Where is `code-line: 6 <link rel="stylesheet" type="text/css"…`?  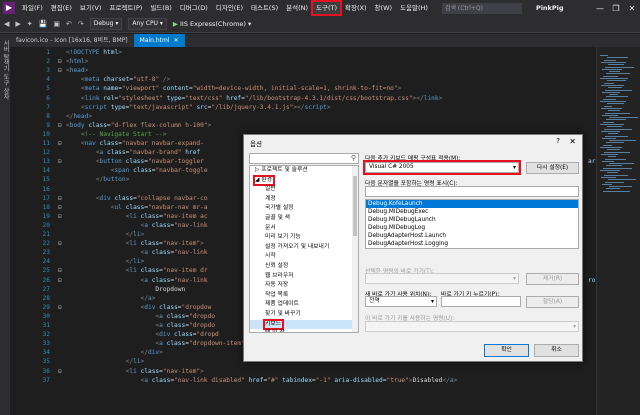 code-line: 6 <link rel="stylesheet" type="text/css"… is located at coordinates (303, 98).